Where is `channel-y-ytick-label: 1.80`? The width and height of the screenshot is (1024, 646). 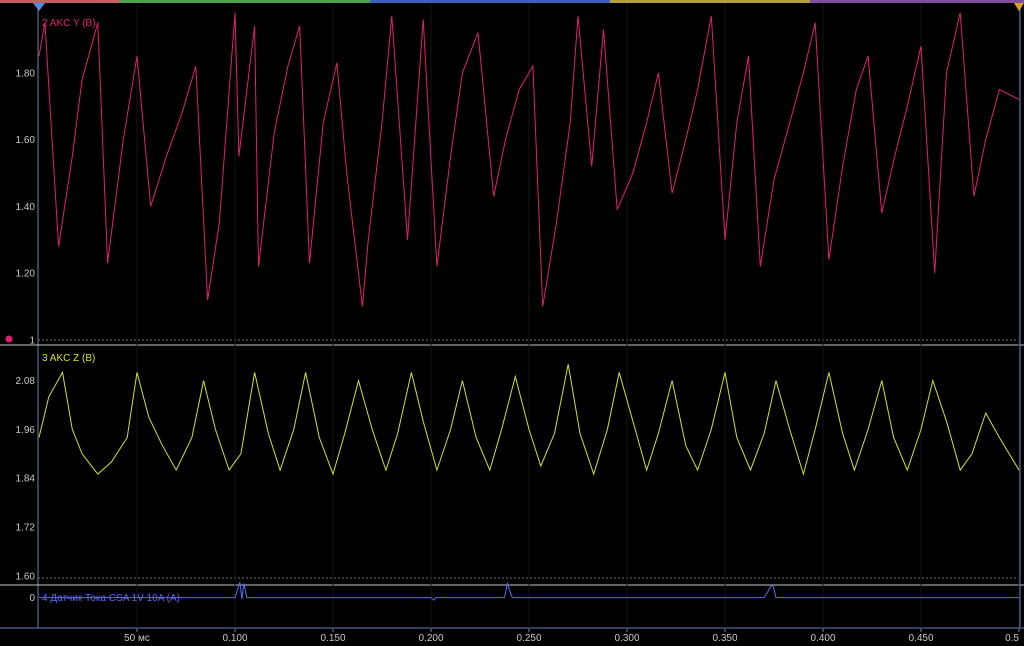
channel-y-ytick-label: 1.80 is located at coordinates (26, 73).